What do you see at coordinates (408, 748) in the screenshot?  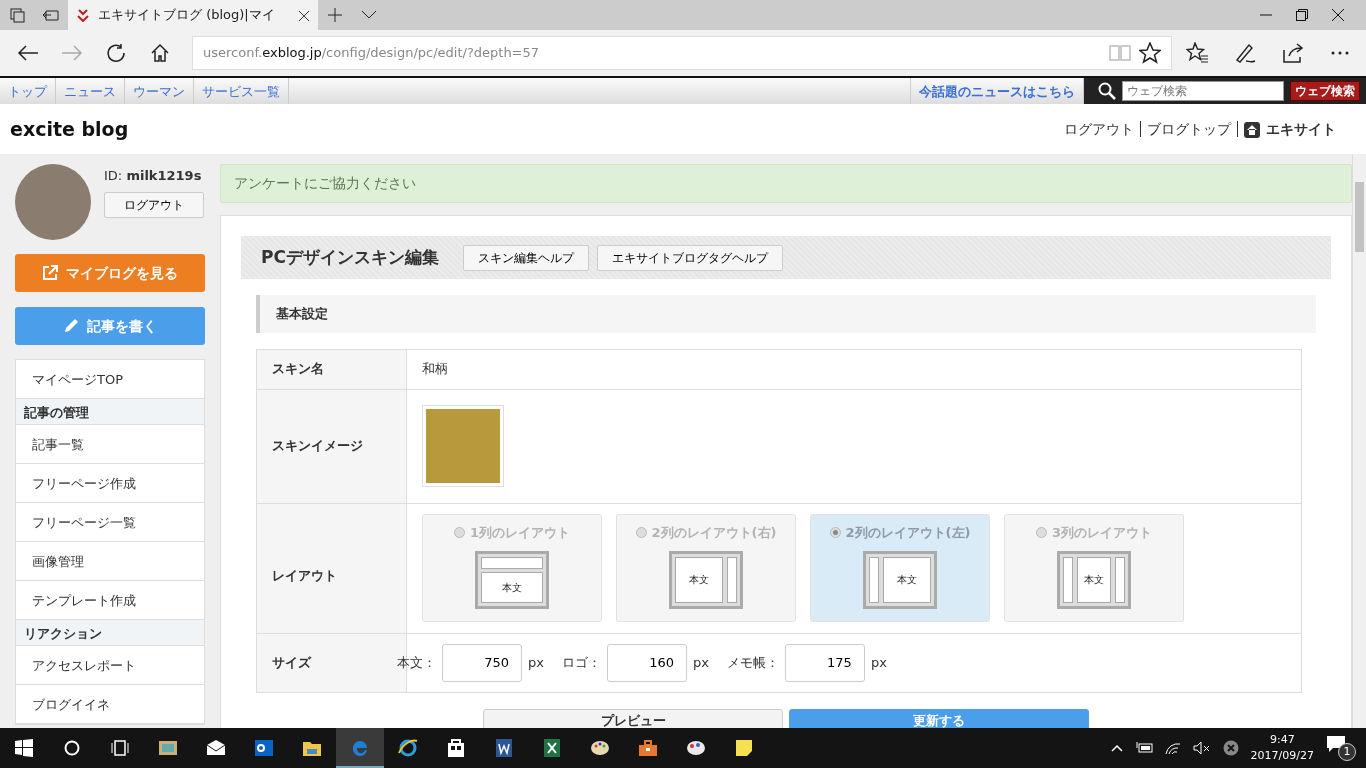 I see `ie-icon` at bounding box center [408, 748].